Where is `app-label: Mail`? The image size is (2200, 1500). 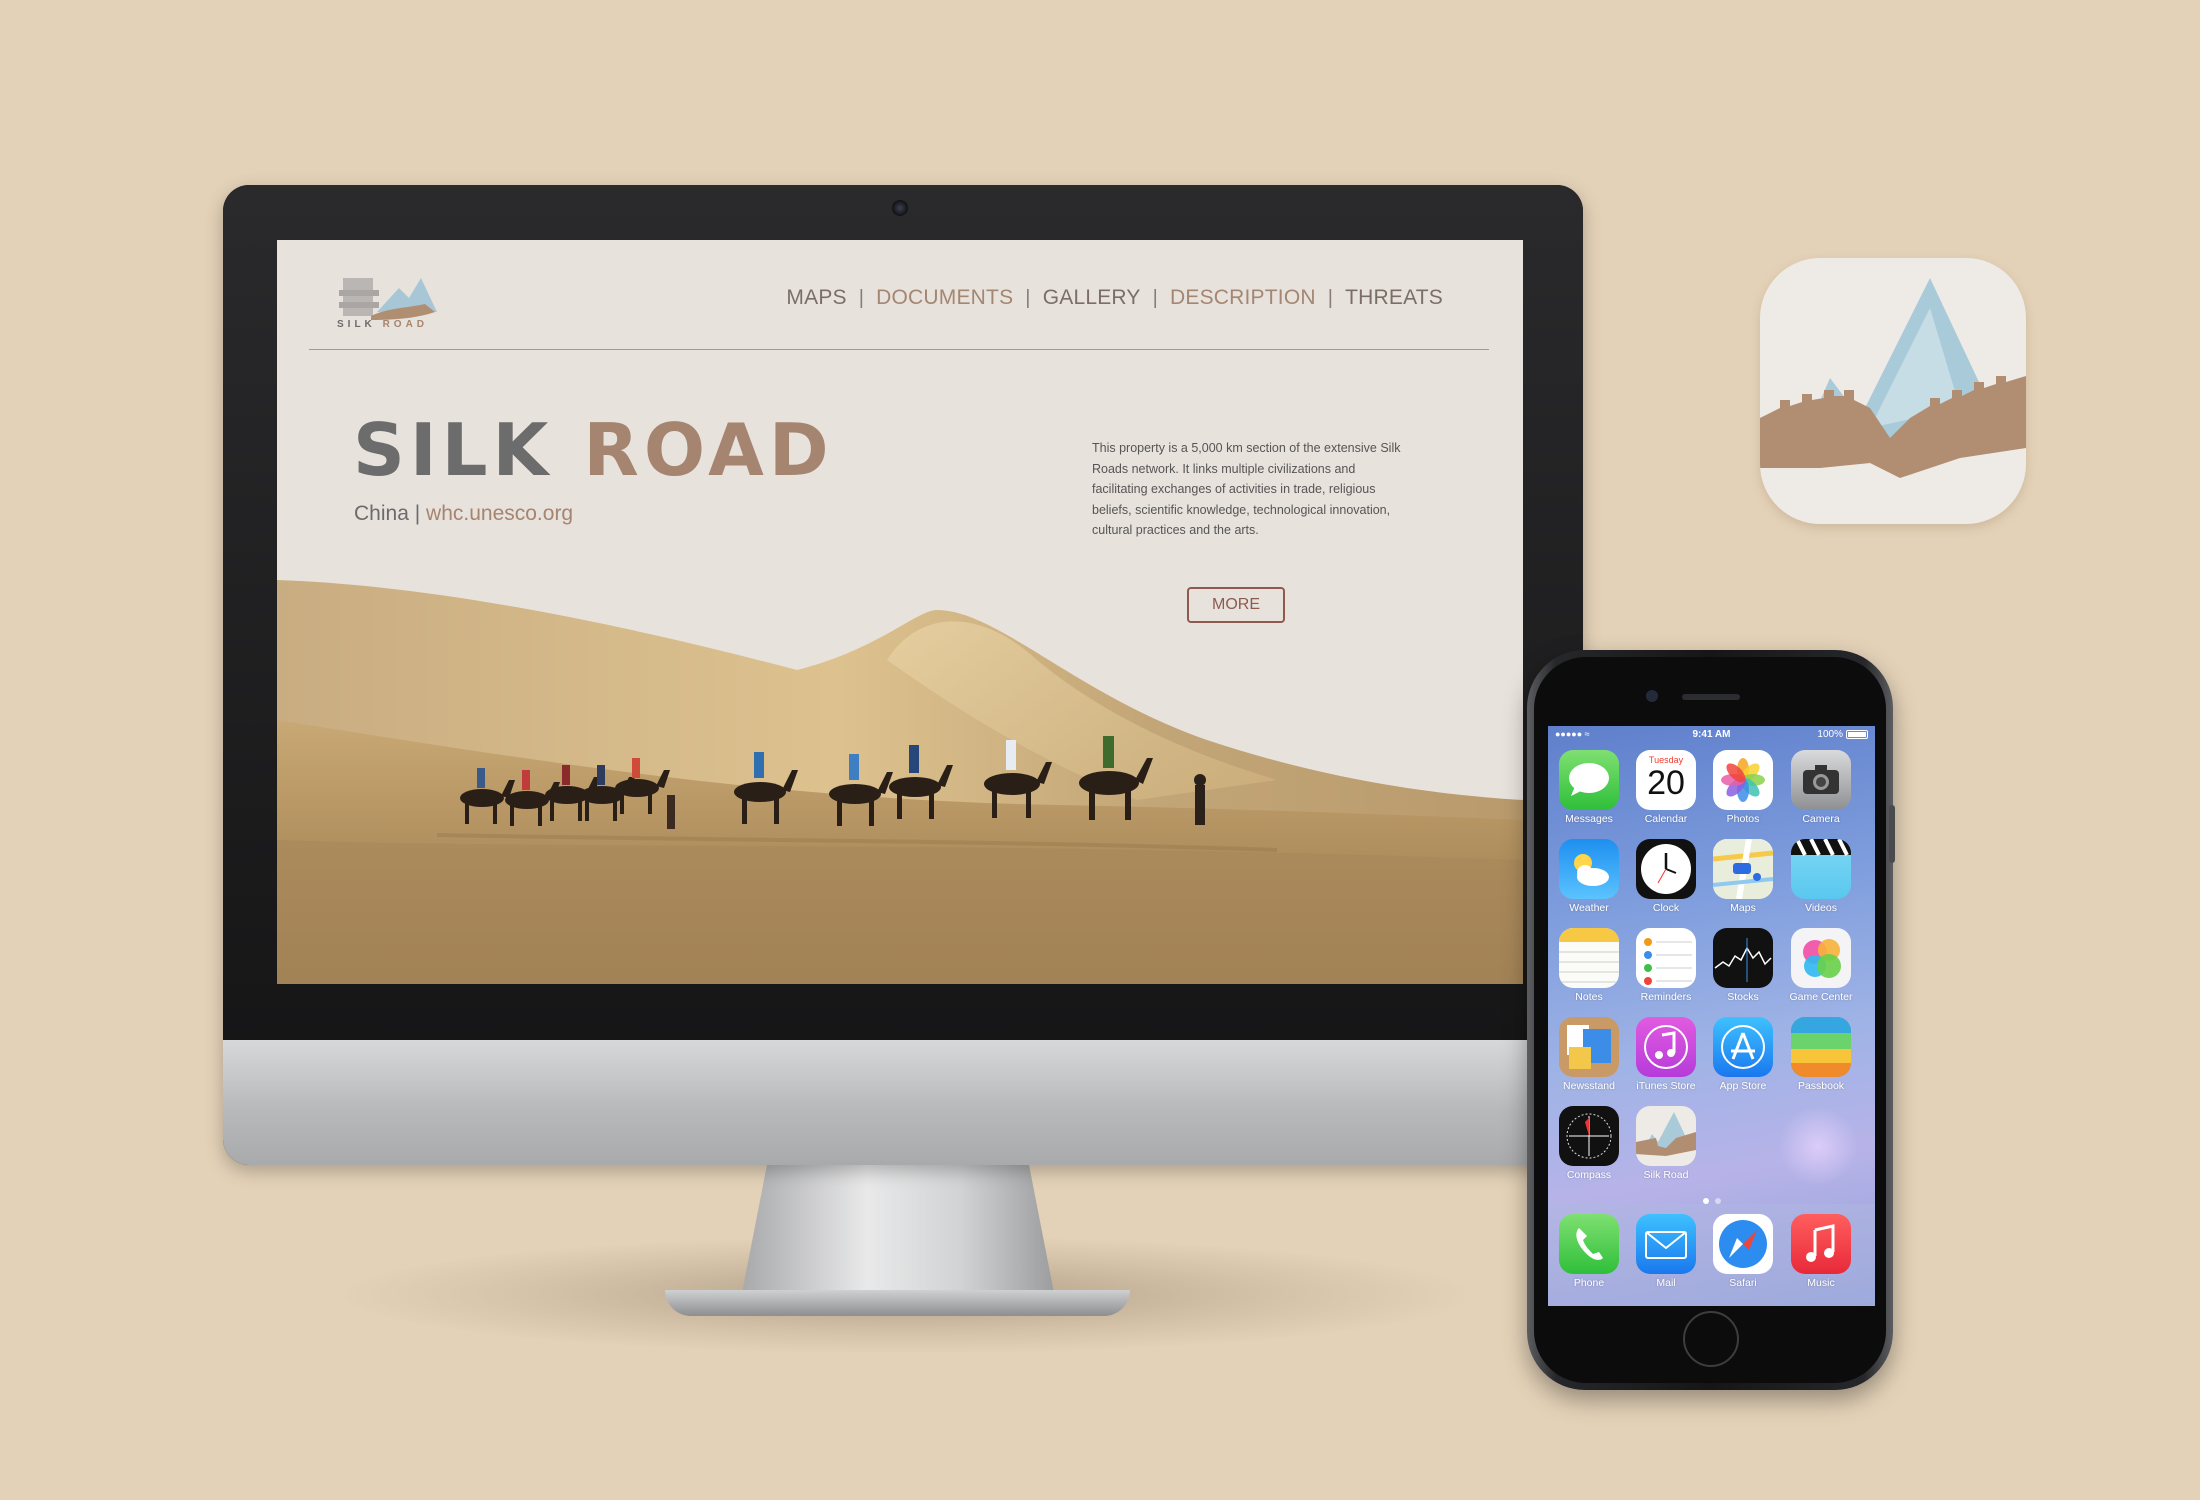
app-label: Mail is located at coordinates (1666, 1283).